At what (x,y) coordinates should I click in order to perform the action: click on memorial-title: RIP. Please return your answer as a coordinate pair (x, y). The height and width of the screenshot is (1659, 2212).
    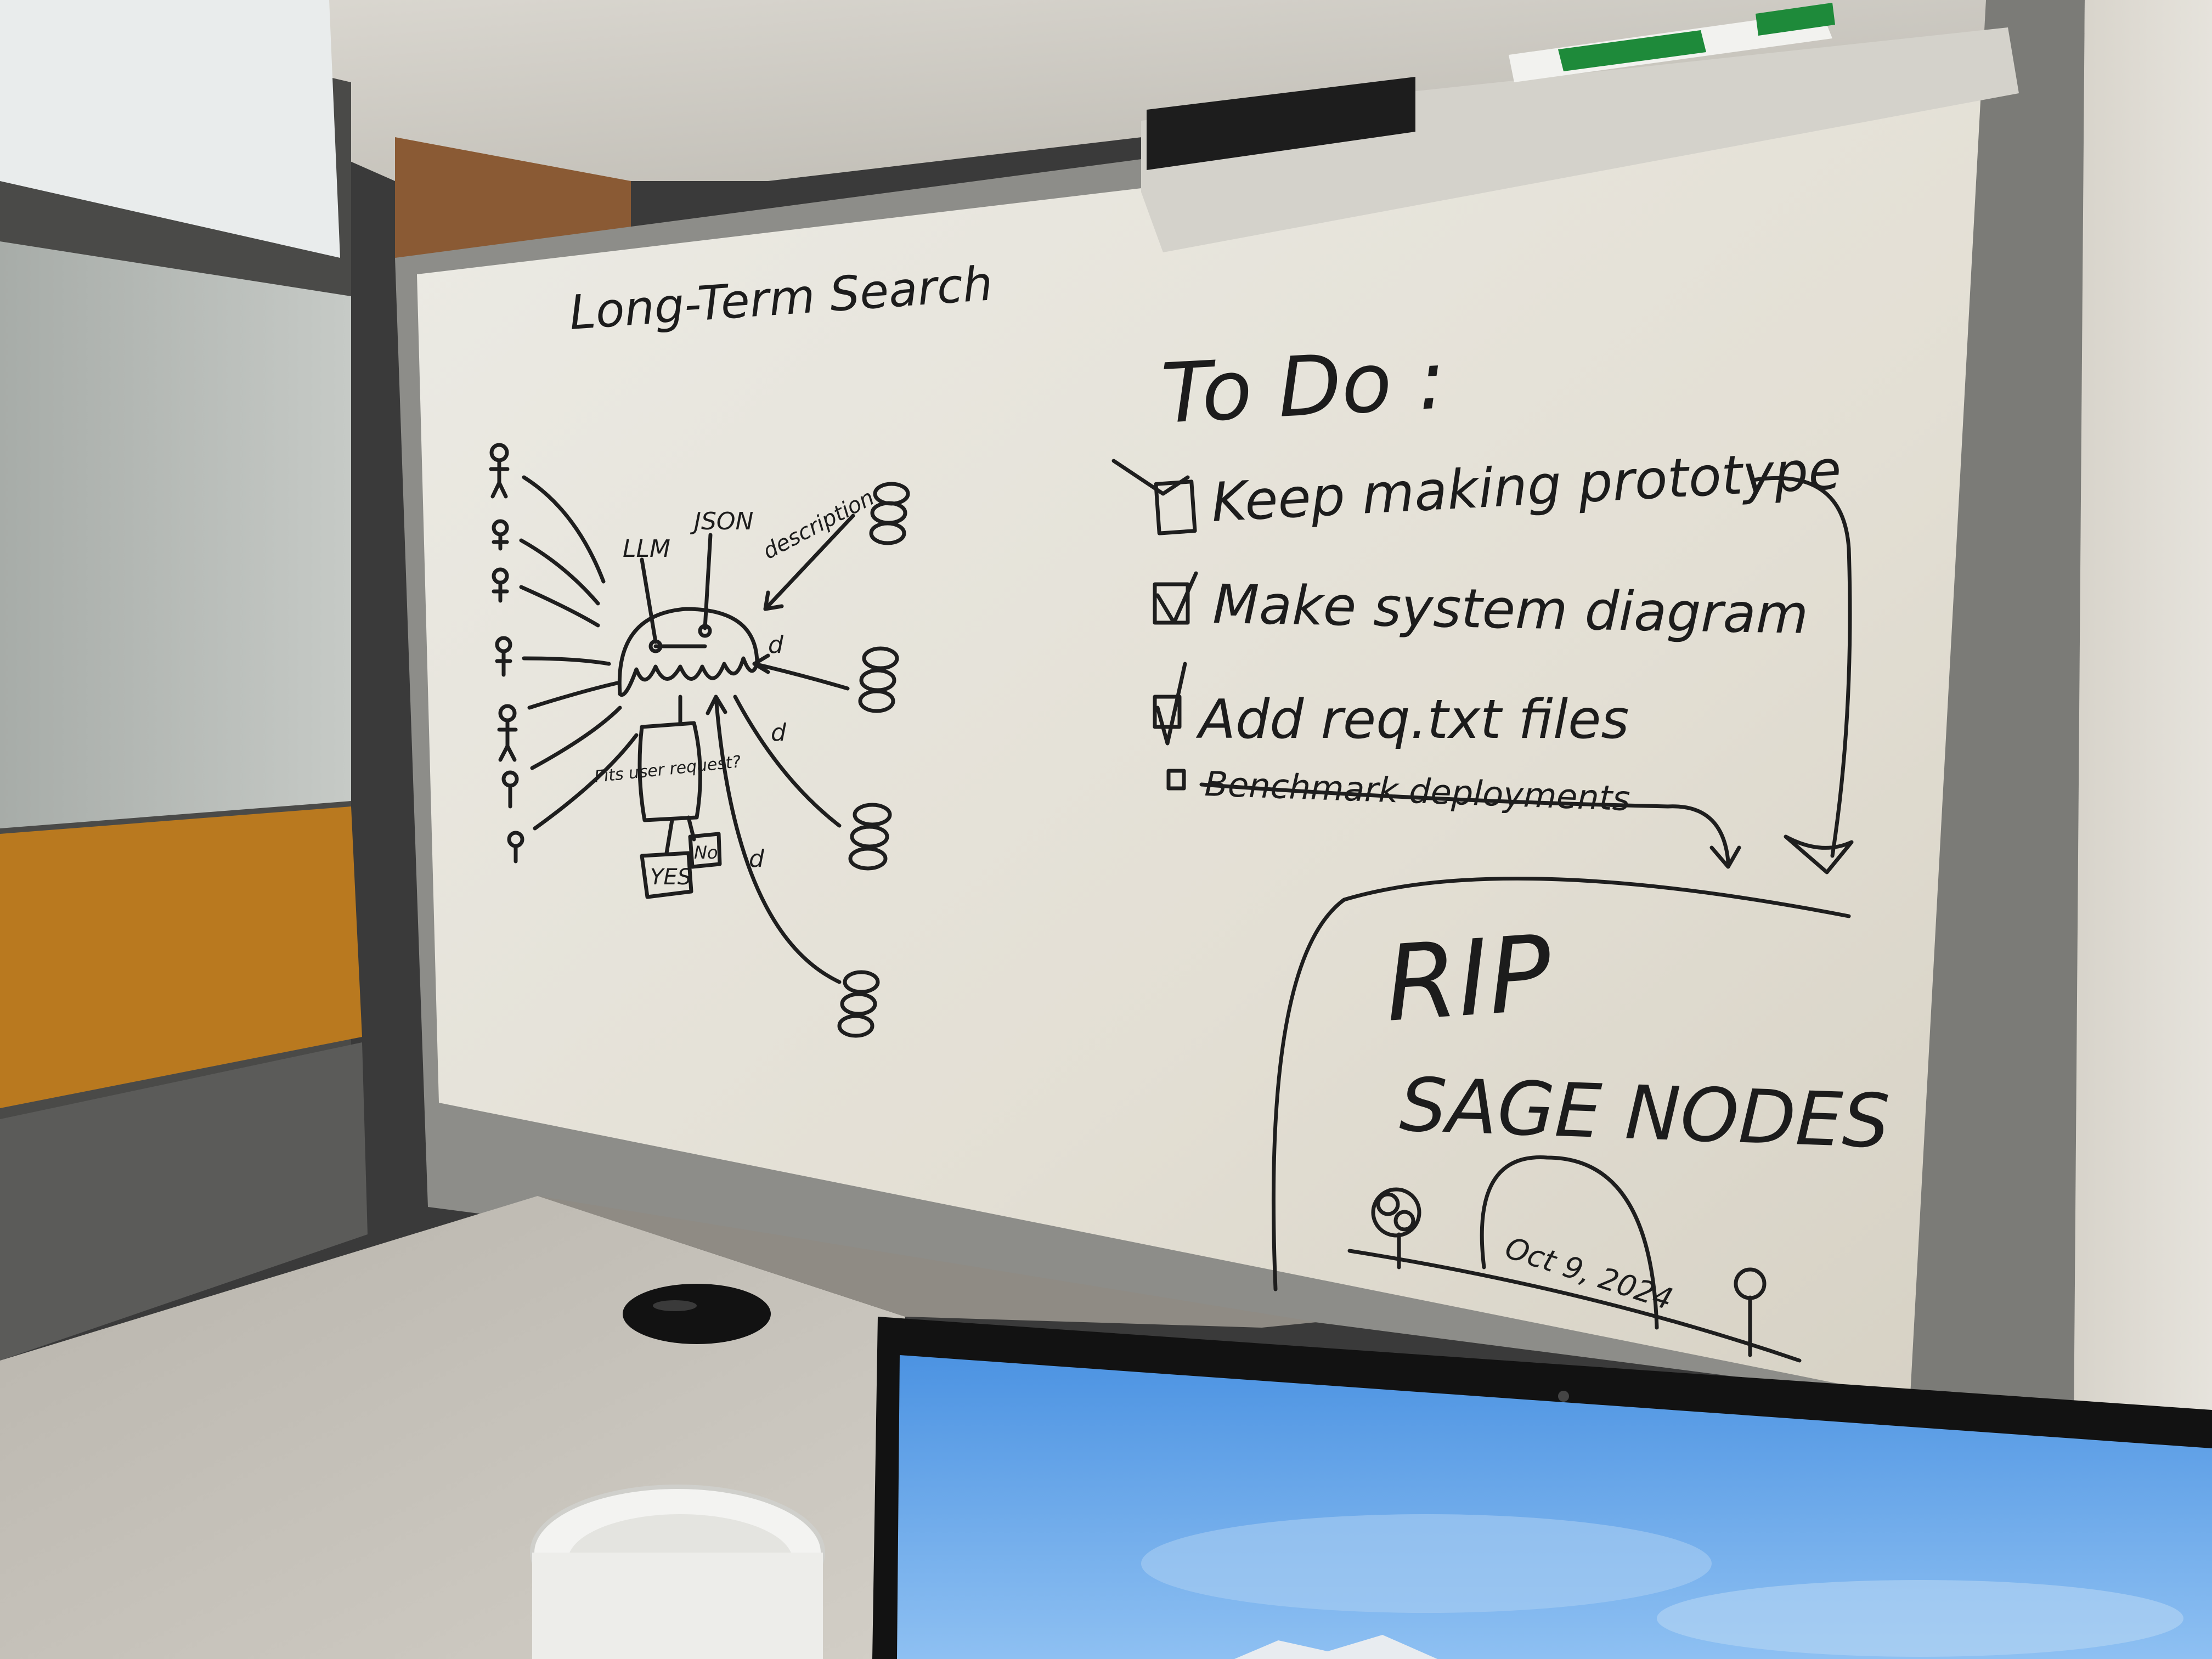
    Looking at the image, I should click on (1469, 979).